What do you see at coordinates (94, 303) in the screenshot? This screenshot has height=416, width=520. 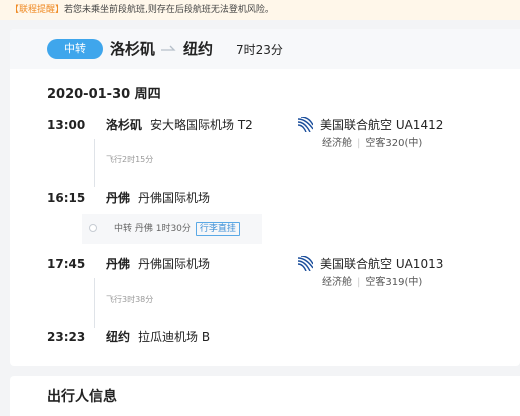 I see `segment2-timeline` at bounding box center [94, 303].